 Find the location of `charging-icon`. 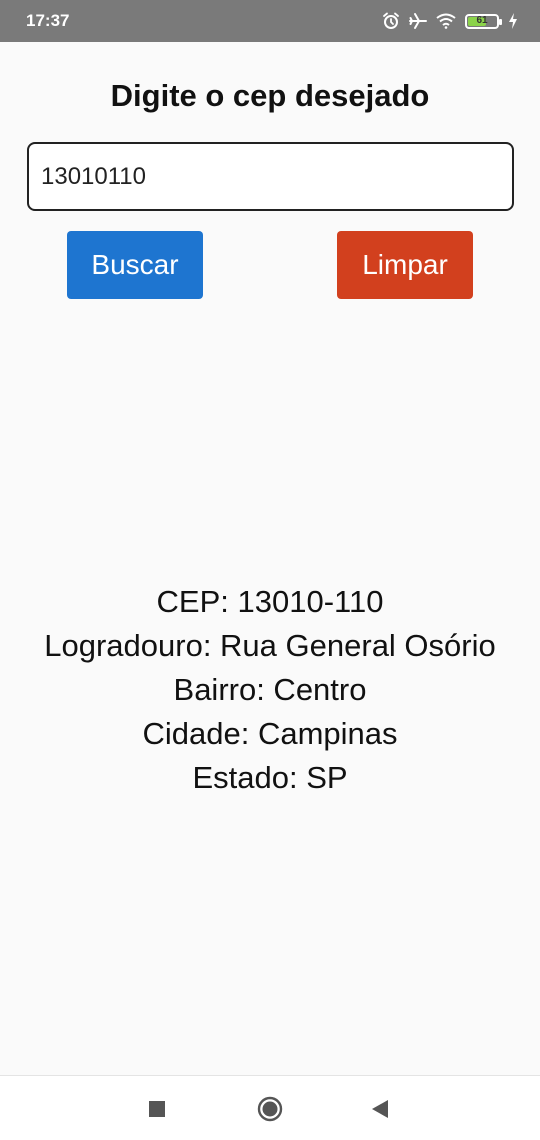

charging-icon is located at coordinates (513, 21).